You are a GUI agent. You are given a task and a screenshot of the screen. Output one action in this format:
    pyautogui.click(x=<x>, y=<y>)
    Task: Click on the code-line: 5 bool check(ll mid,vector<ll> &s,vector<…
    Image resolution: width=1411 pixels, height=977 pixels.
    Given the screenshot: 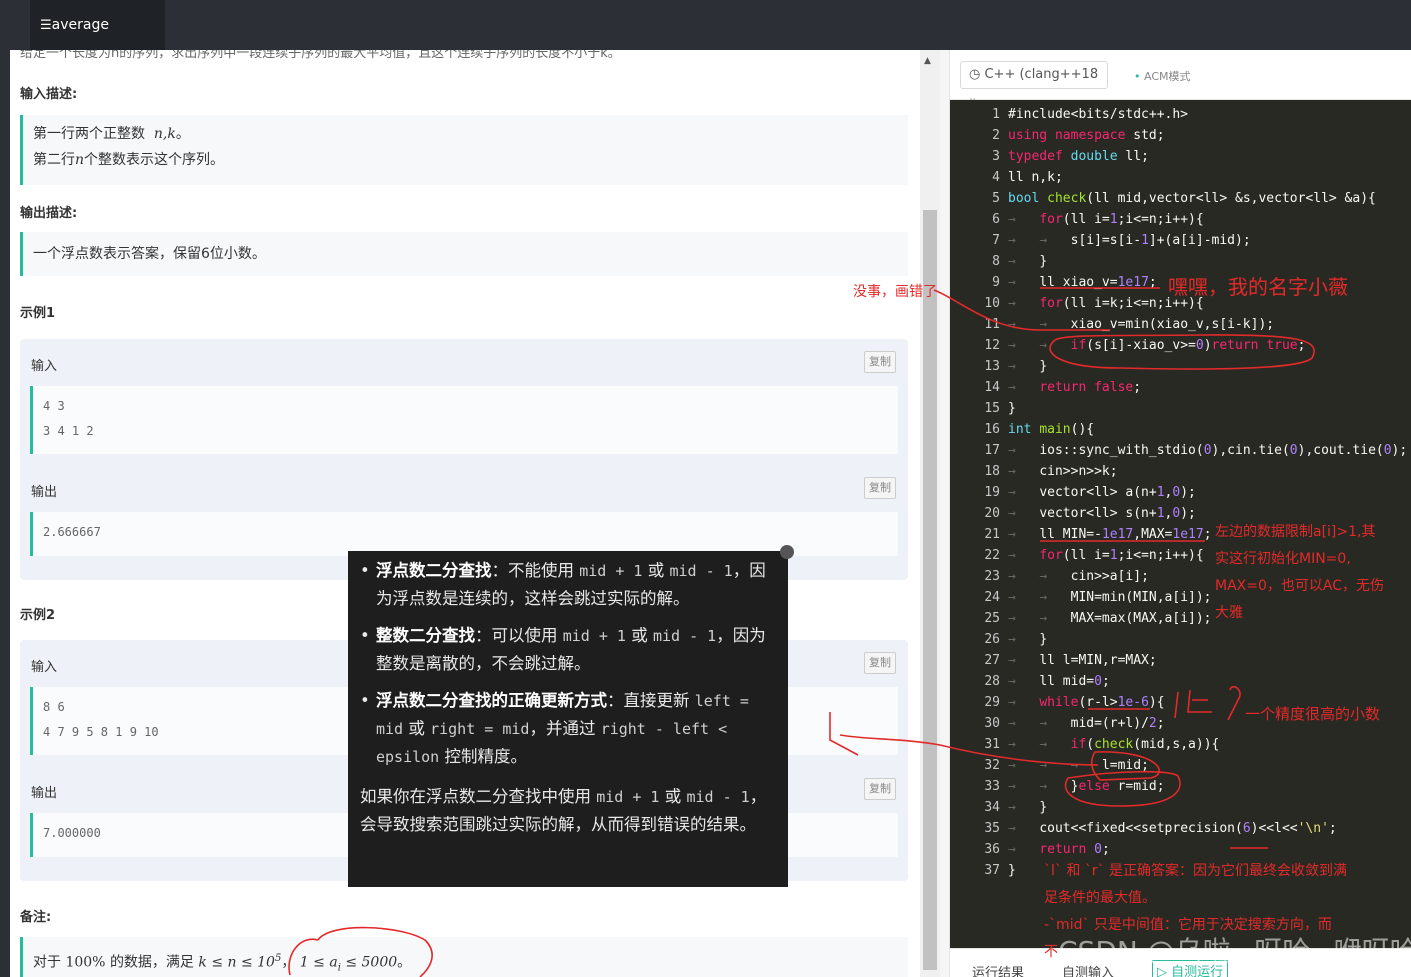 What is the action you would take?
    pyautogui.click(x=1180, y=198)
    